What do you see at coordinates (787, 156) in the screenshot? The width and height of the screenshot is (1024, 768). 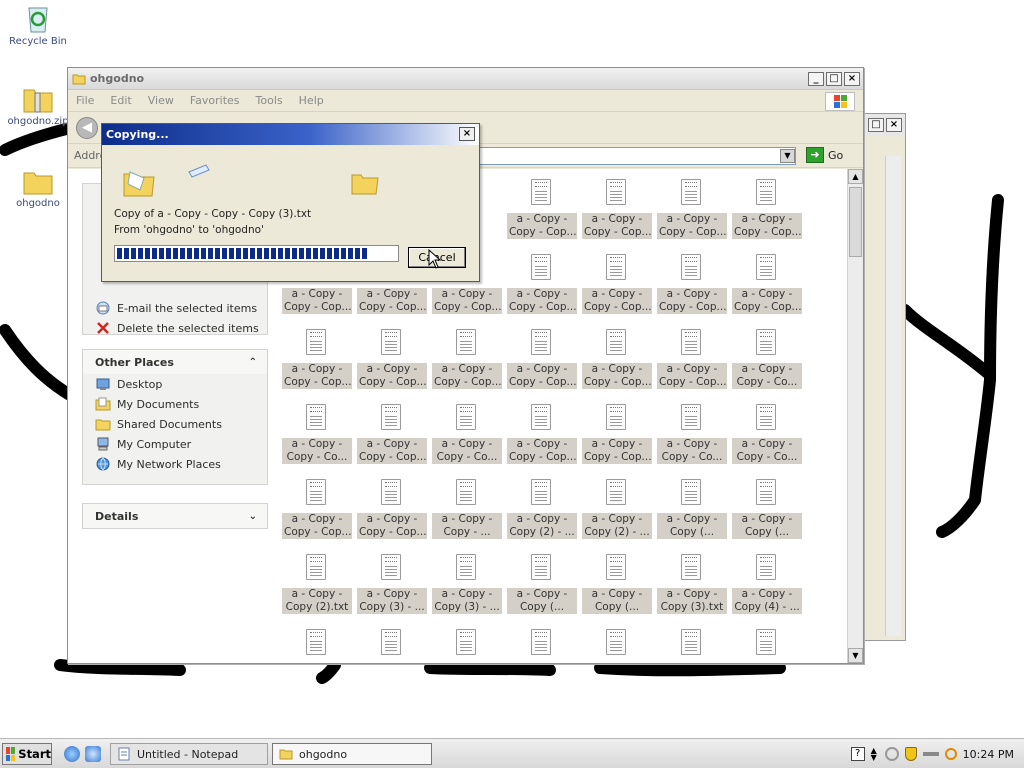 I see `chevron-down-icon: ▼` at bounding box center [787, 156].